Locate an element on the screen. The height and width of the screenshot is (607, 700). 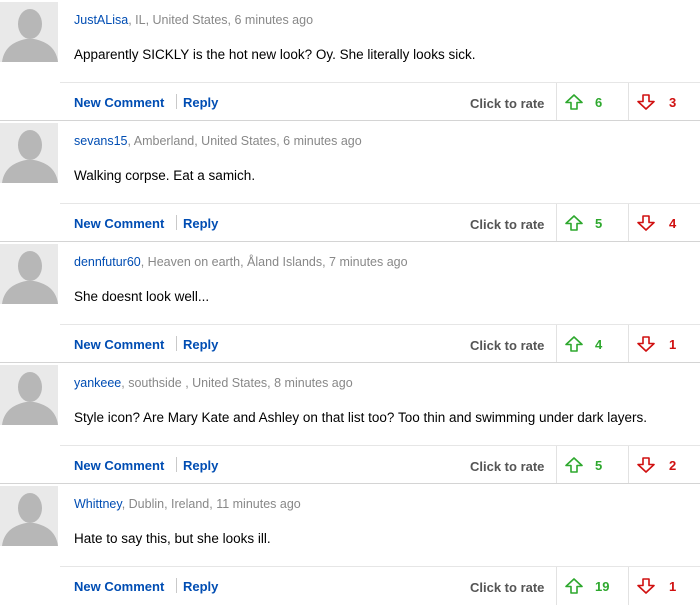
comment-action-bar: New Comment Reply Click to rate 5 4 is located at coordinates (380, 222).